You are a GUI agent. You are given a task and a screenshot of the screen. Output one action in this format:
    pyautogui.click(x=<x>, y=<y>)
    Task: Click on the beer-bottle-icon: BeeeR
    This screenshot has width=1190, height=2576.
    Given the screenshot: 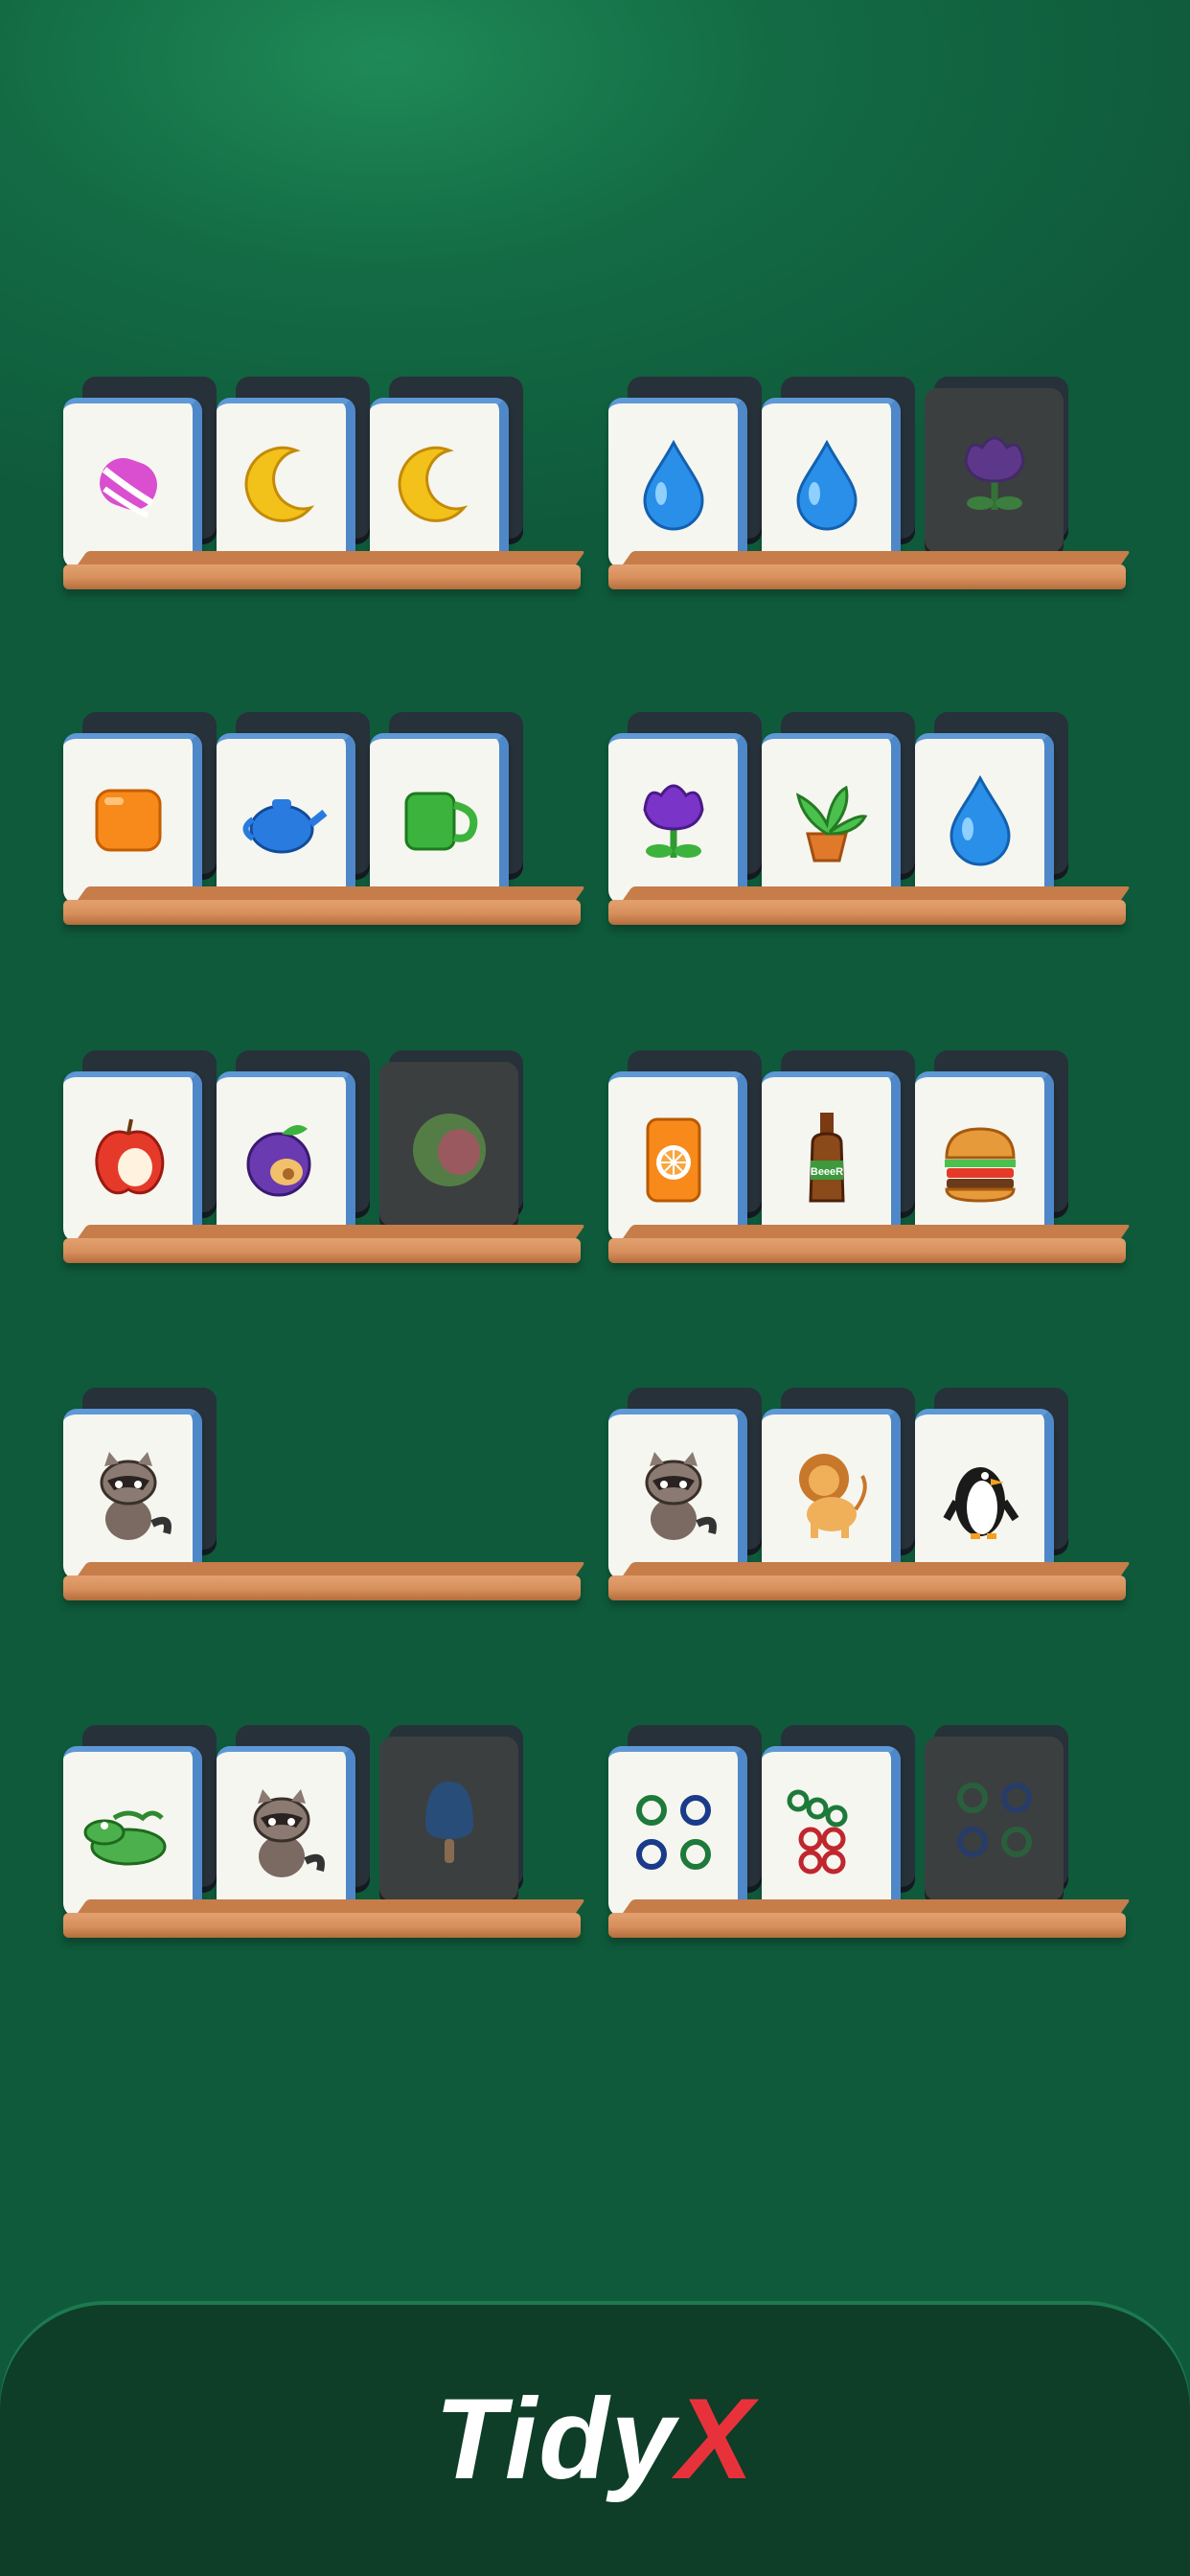 What is the action you would take?
    pyautogui.click(x=827, y=1160)
    